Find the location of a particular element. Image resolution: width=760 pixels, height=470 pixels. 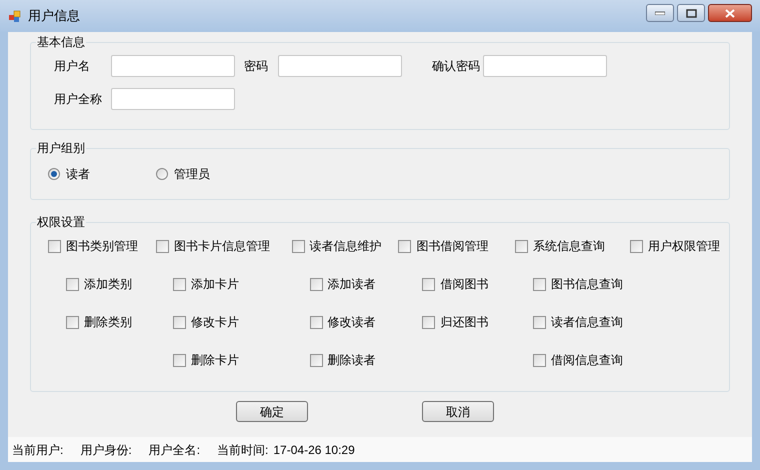

close-button is located at coordinates (730, 13).